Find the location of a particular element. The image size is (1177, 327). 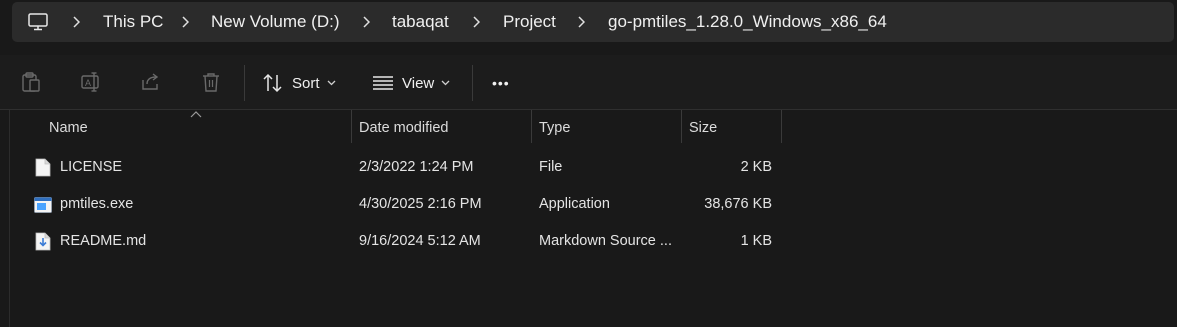

file-name: LICENSE is located at coordinates (91, 167).